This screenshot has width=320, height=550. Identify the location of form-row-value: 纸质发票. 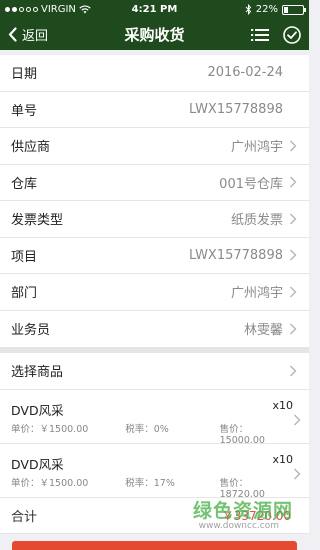
(256, 221).